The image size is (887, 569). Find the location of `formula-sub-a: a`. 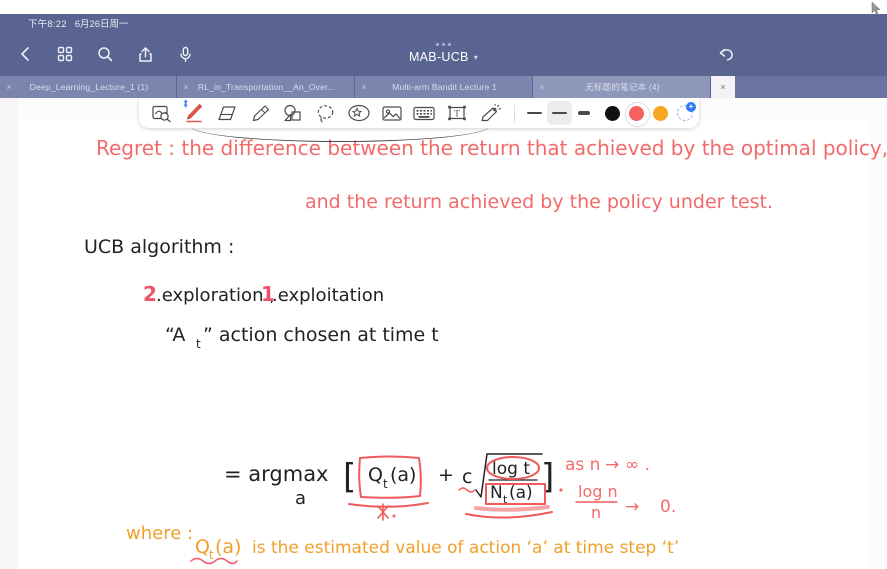

formula-sub-a: a is located at coordinates (300, 498).